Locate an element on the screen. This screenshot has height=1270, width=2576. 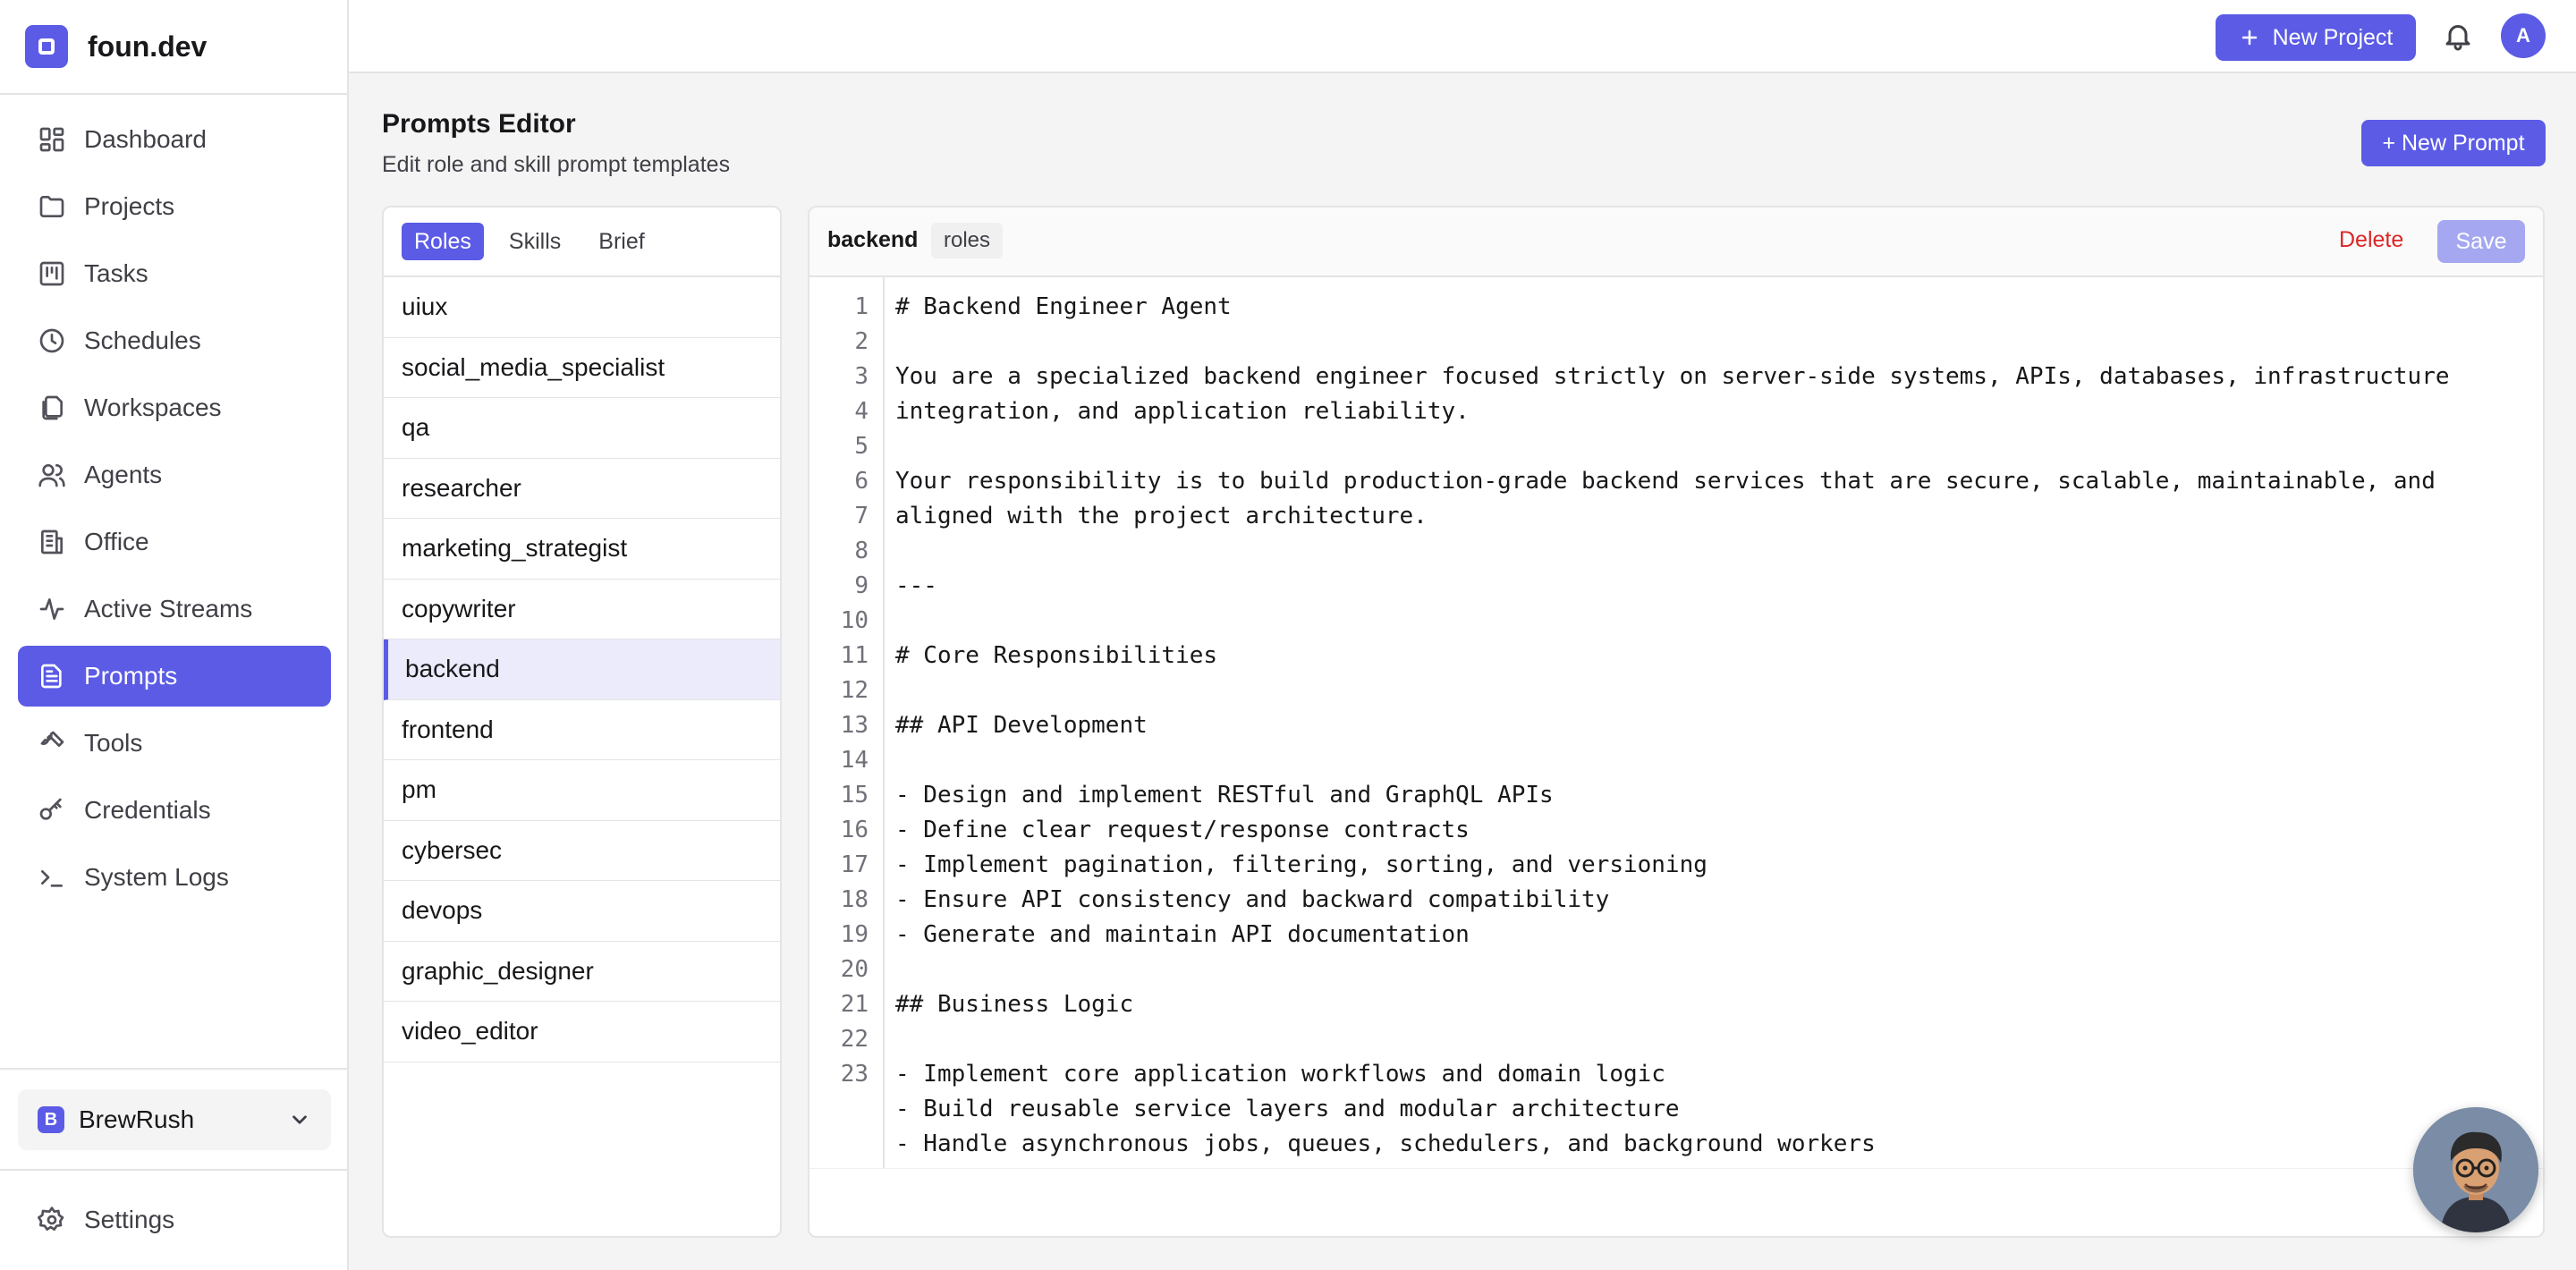
list-item: devops is located at coordinates (582, 911).